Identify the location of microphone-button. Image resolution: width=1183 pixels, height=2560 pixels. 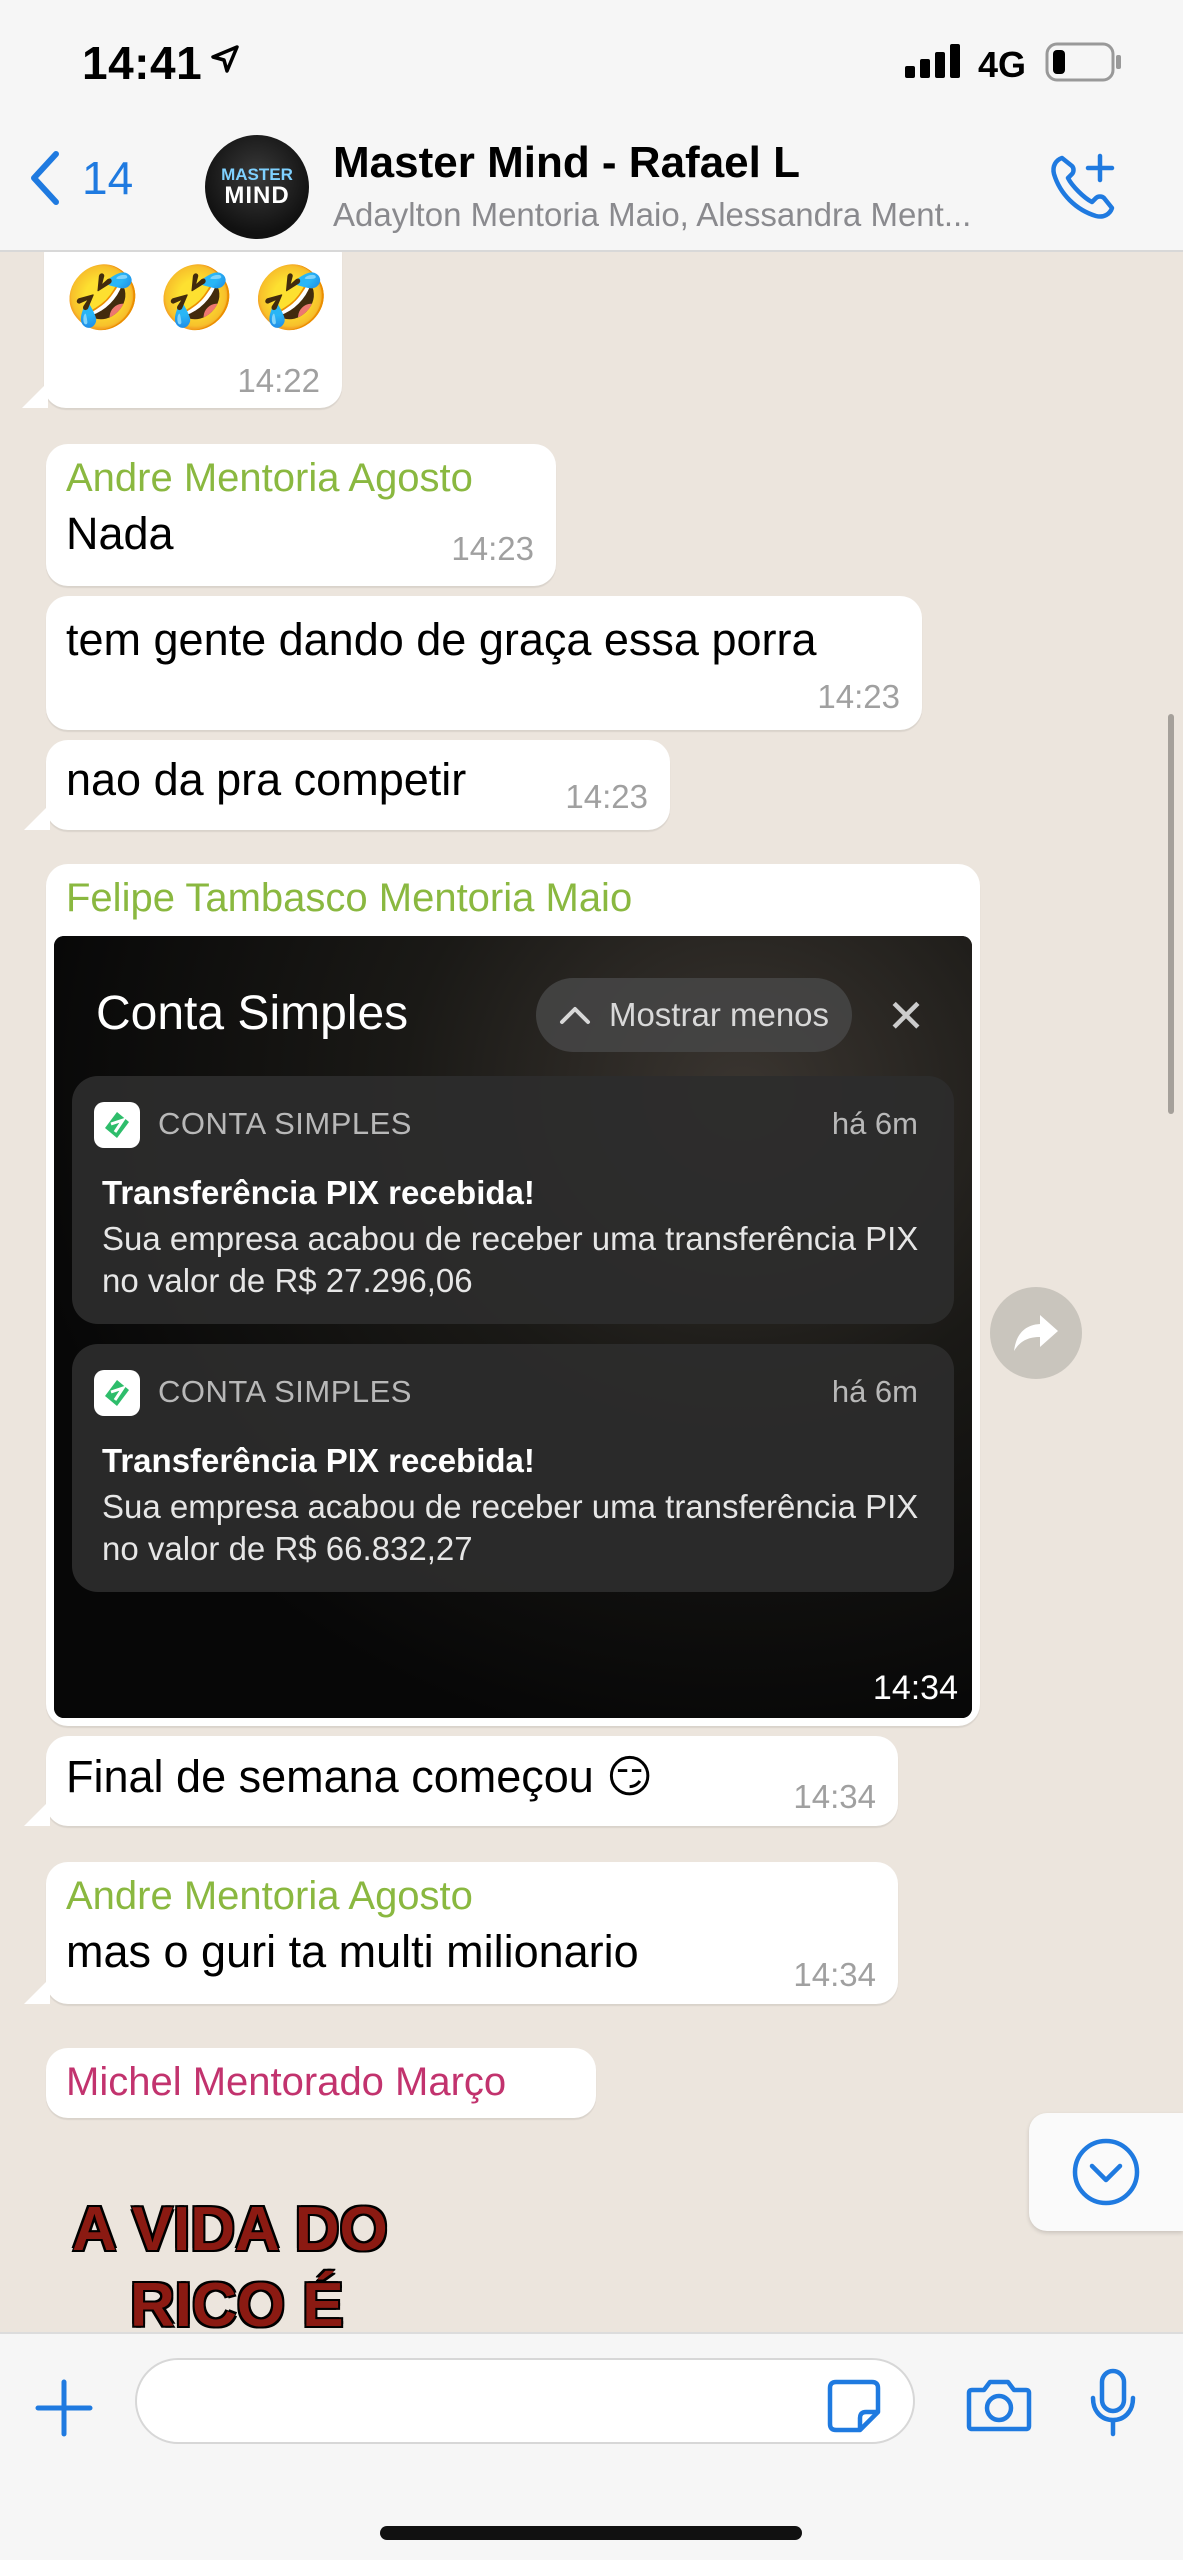
(1113, 2405).